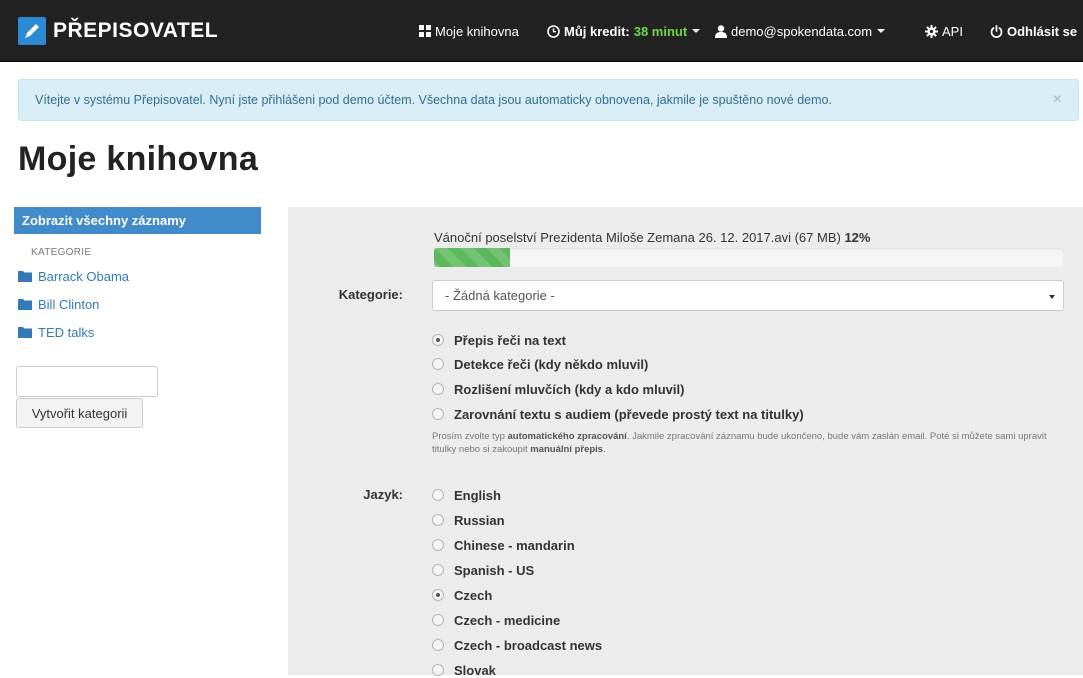 The height and width of the screenshot is (678, 1083). I want to click on category-label: TED talks, so click(66, 332).